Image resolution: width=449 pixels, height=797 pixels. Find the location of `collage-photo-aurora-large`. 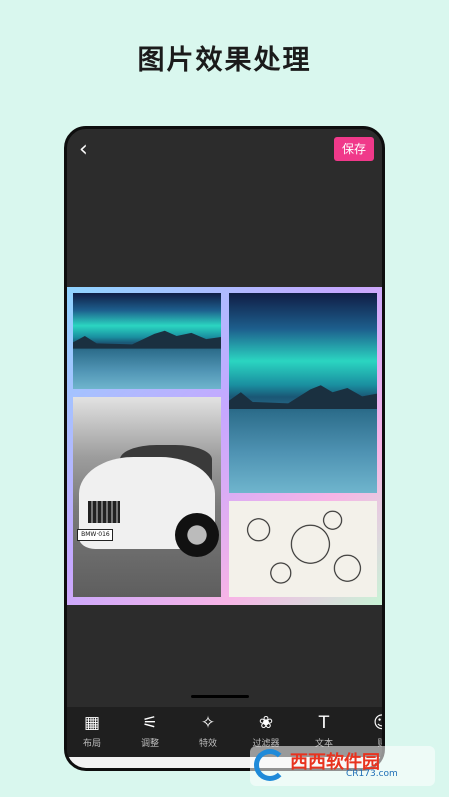

collage-photo-aurora-large is located at coordinates (303, 393).